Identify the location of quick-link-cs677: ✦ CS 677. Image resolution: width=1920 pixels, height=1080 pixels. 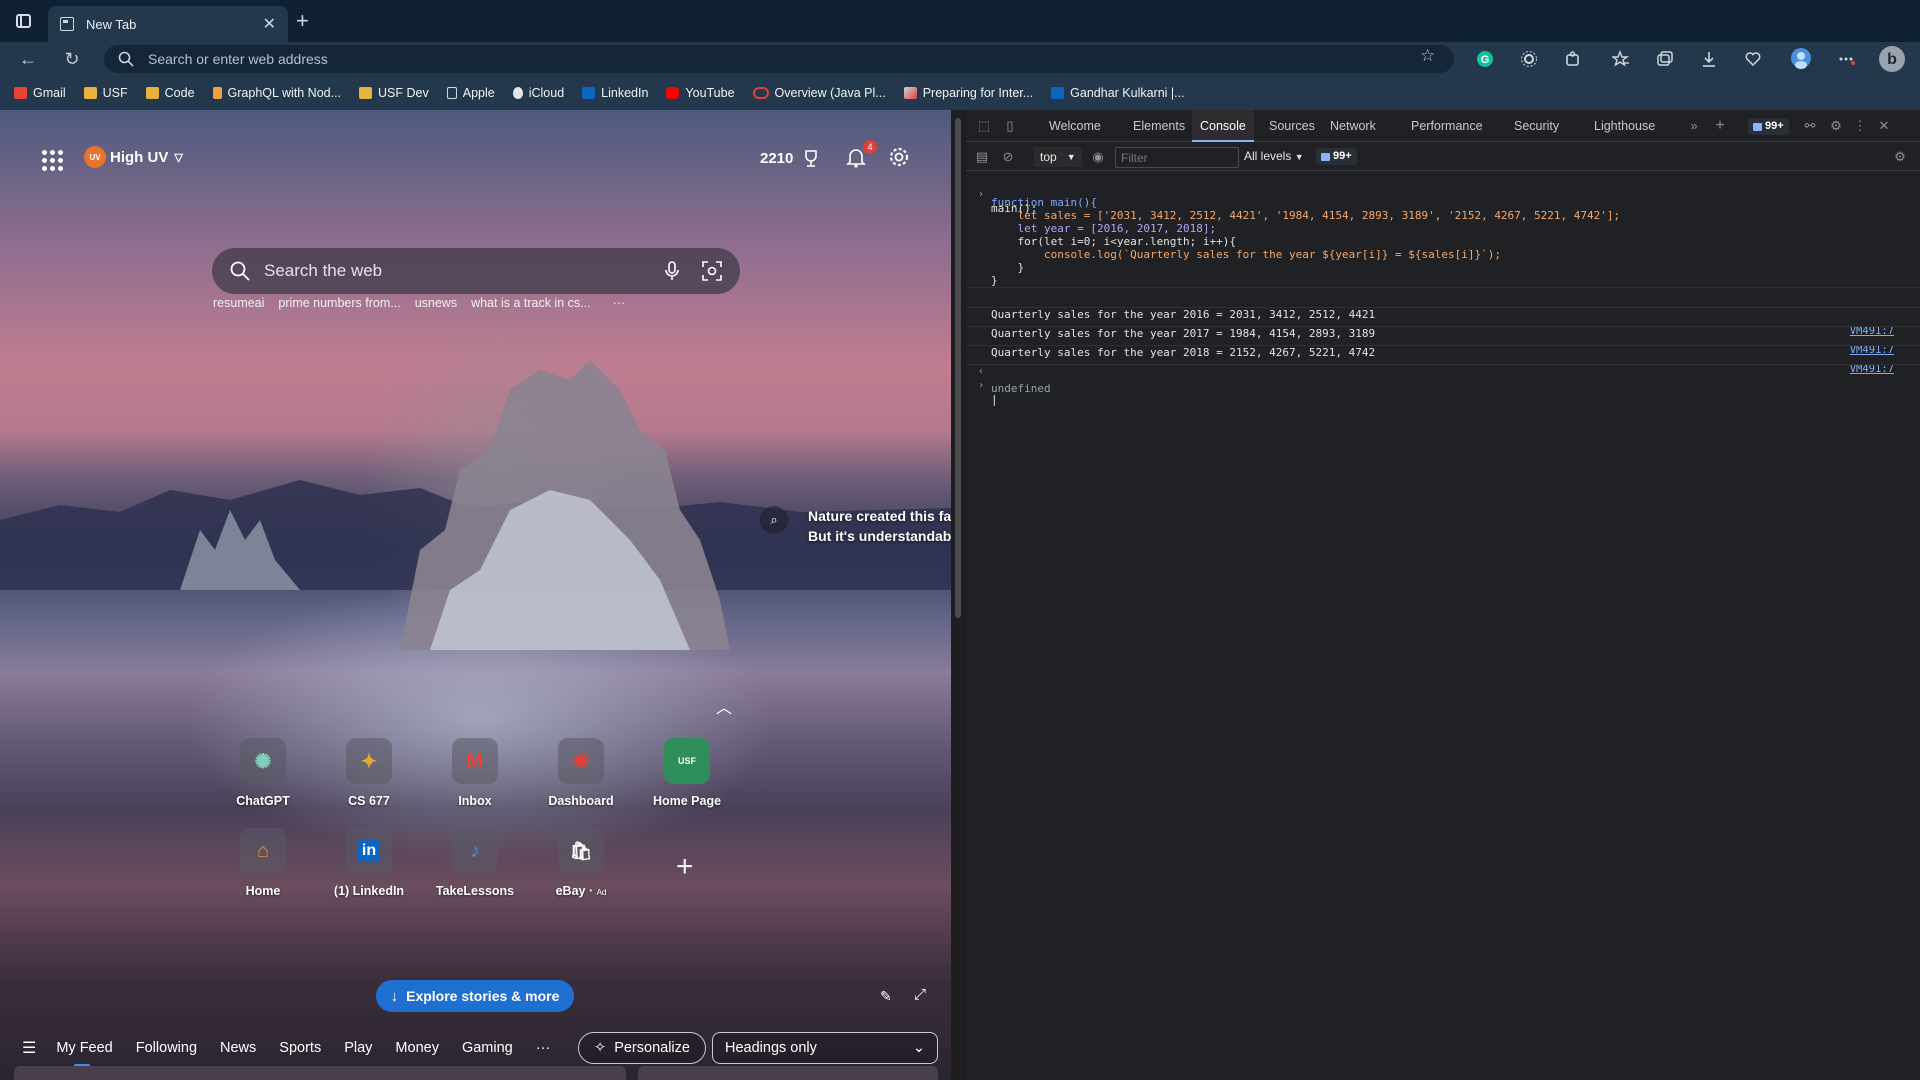
(369, 773).